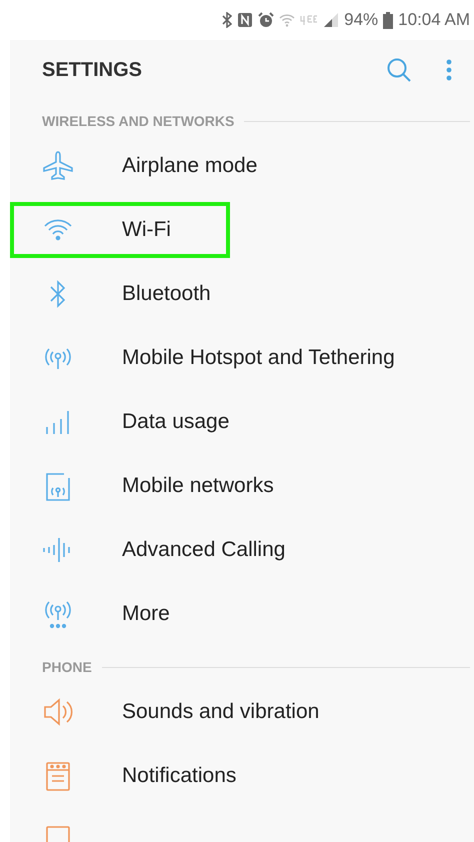 The width and height of the screenshot is (474, 842). What do you see at coordinates (258, 358) in the screenshot?
I see `menu-item-label: Mobile Hotspot and Tethering` at bounding box center [258, 358].